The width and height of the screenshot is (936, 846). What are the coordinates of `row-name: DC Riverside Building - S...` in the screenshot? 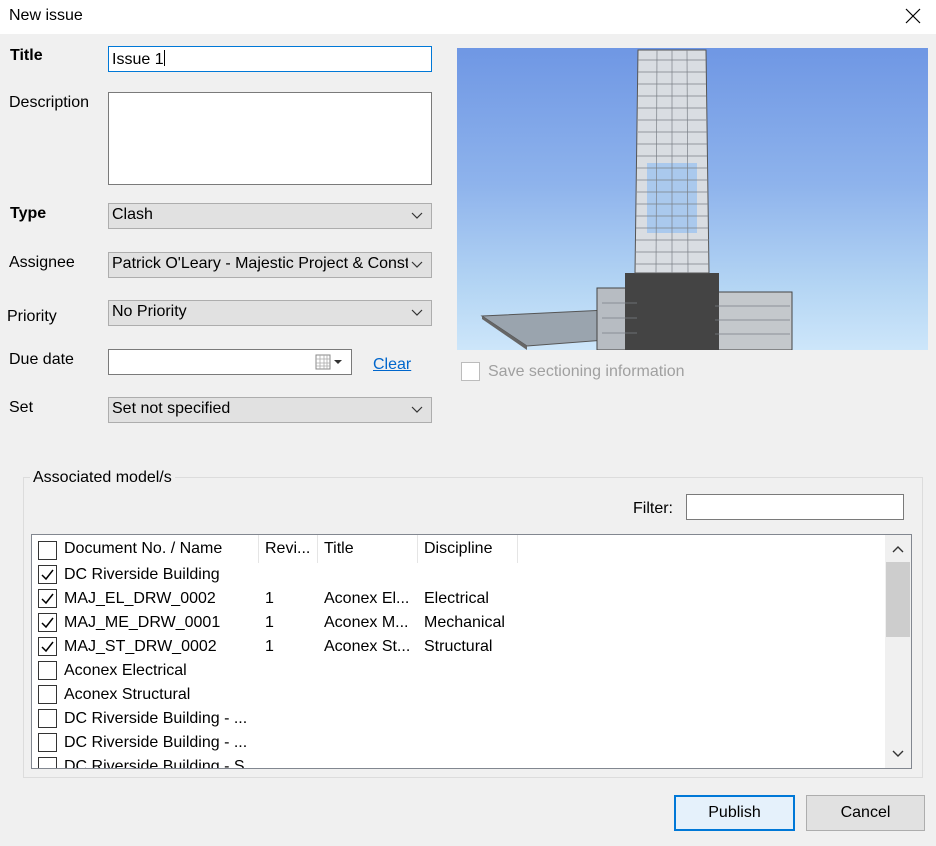 It's located at (159, 763).